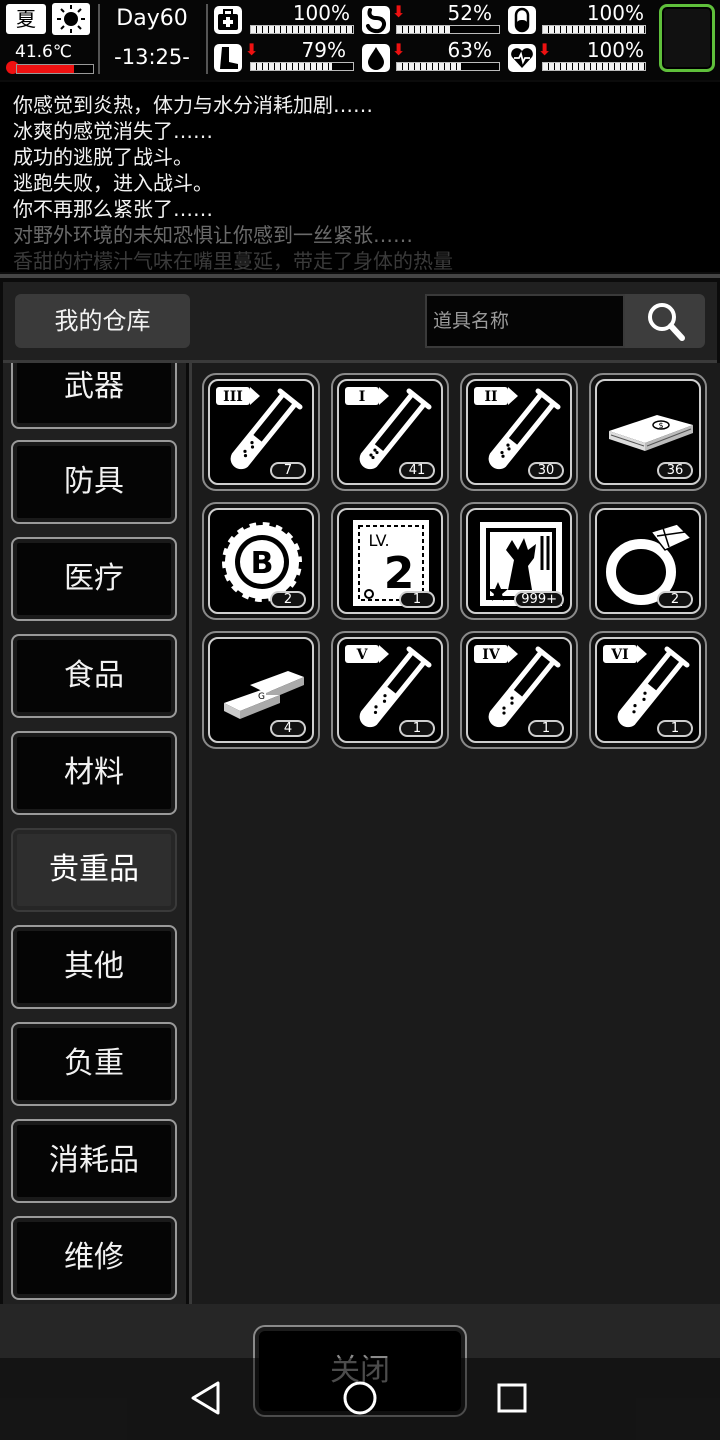 This screenshot has height=1440, width=720. I want to click on item-search-input, so click(525, 321).